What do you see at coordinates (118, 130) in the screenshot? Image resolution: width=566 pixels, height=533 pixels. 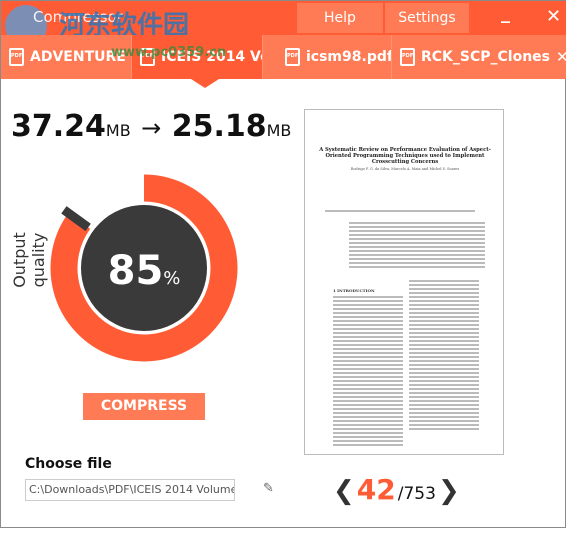 I see `unit: MB` at bounding box center [118, 130].